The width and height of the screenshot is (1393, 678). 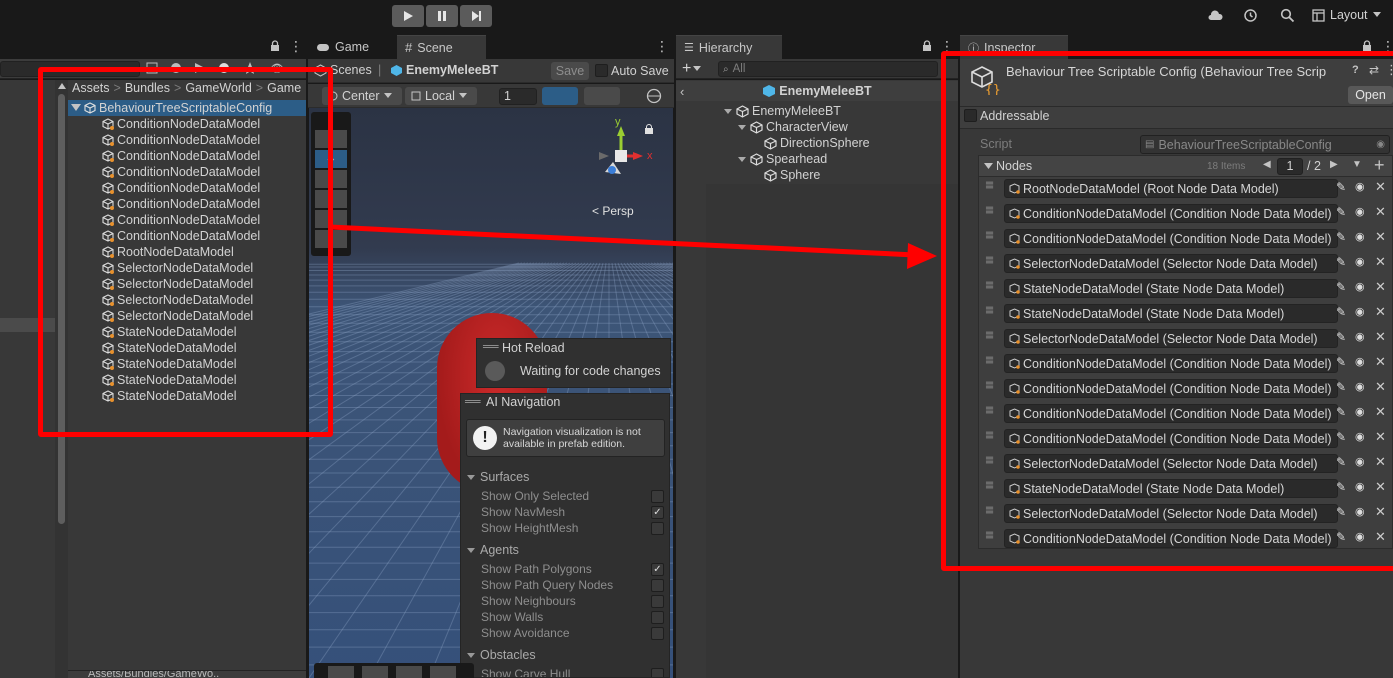 I want to click on increment-snap-toggle, so click(x=602, y=96).